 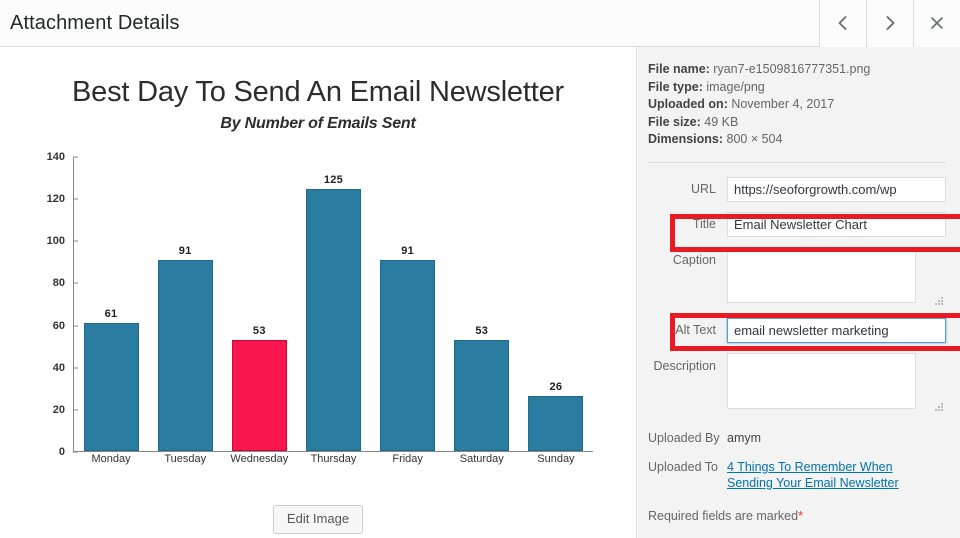 I want to click on uploaded-to-link-line1: 4 Things To Remember When, so click(x=813, y=467).